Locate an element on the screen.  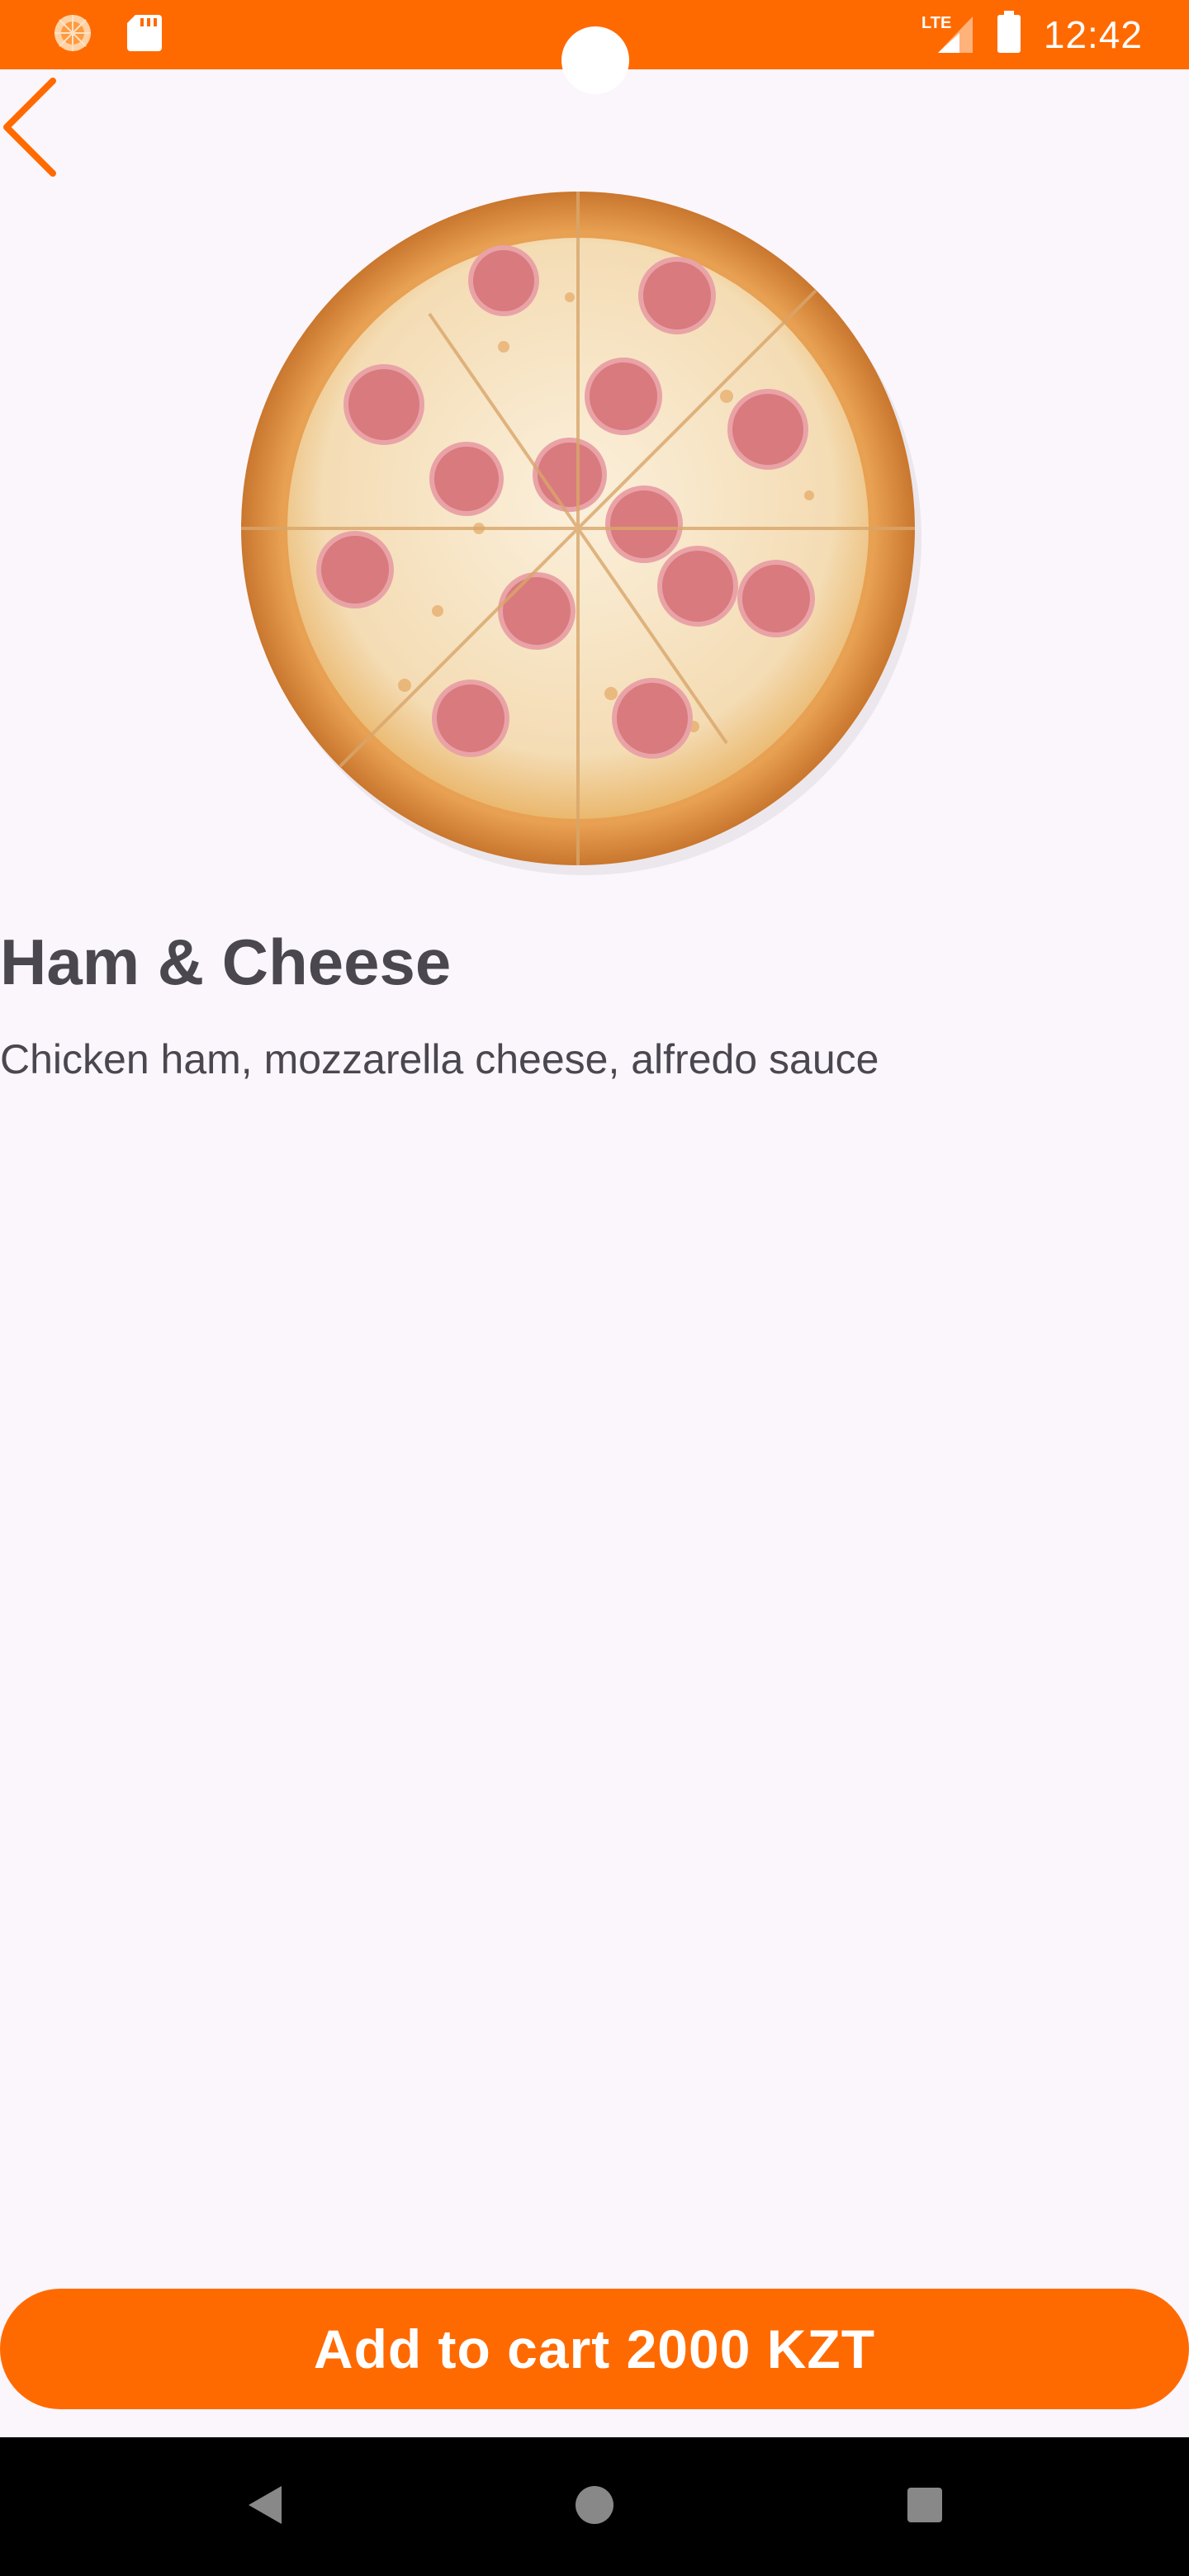
add-to-cart-button: Add to cart 2000 KZT is located at coordinates (594, 2349).